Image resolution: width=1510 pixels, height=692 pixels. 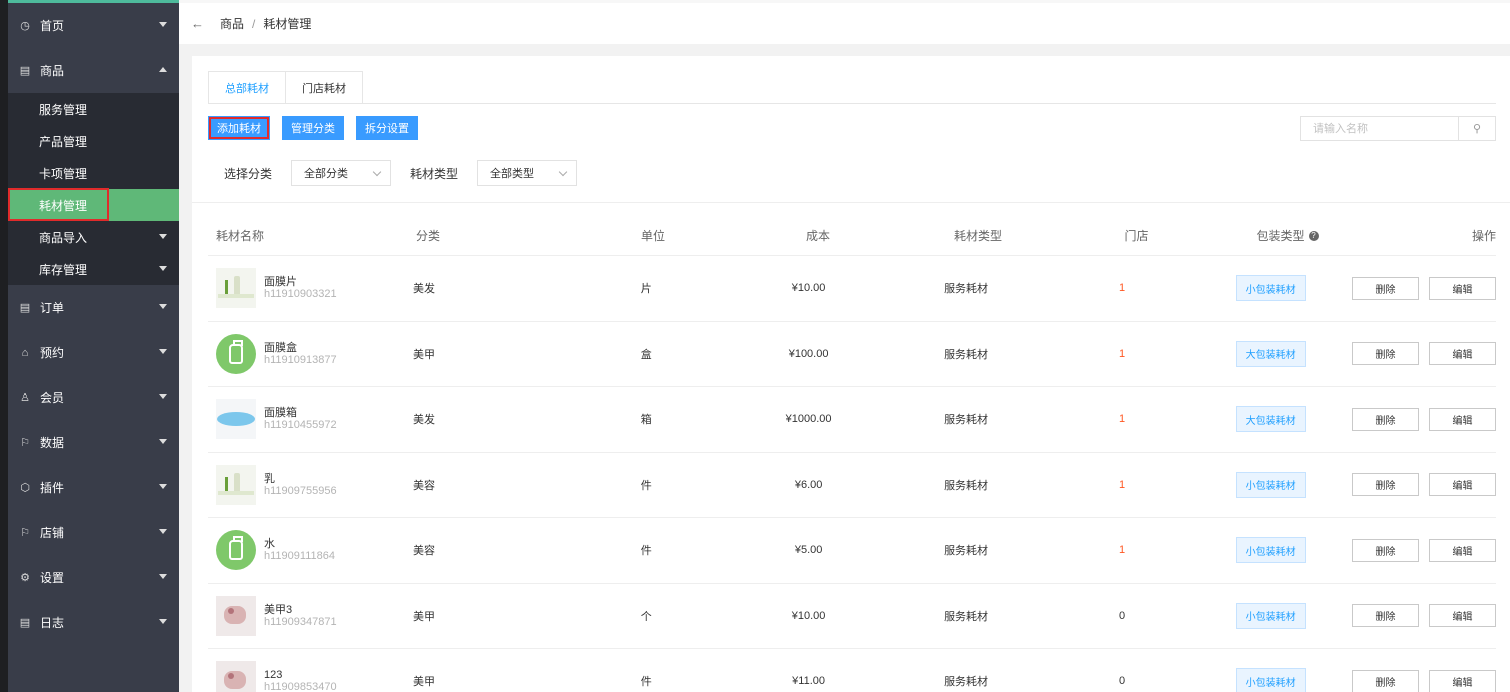 What do you see at coordinates (300, 419) in the screenshot?
I see `item-name-block: 面膜箱 h11910455972` at bounding box center [300, 419].